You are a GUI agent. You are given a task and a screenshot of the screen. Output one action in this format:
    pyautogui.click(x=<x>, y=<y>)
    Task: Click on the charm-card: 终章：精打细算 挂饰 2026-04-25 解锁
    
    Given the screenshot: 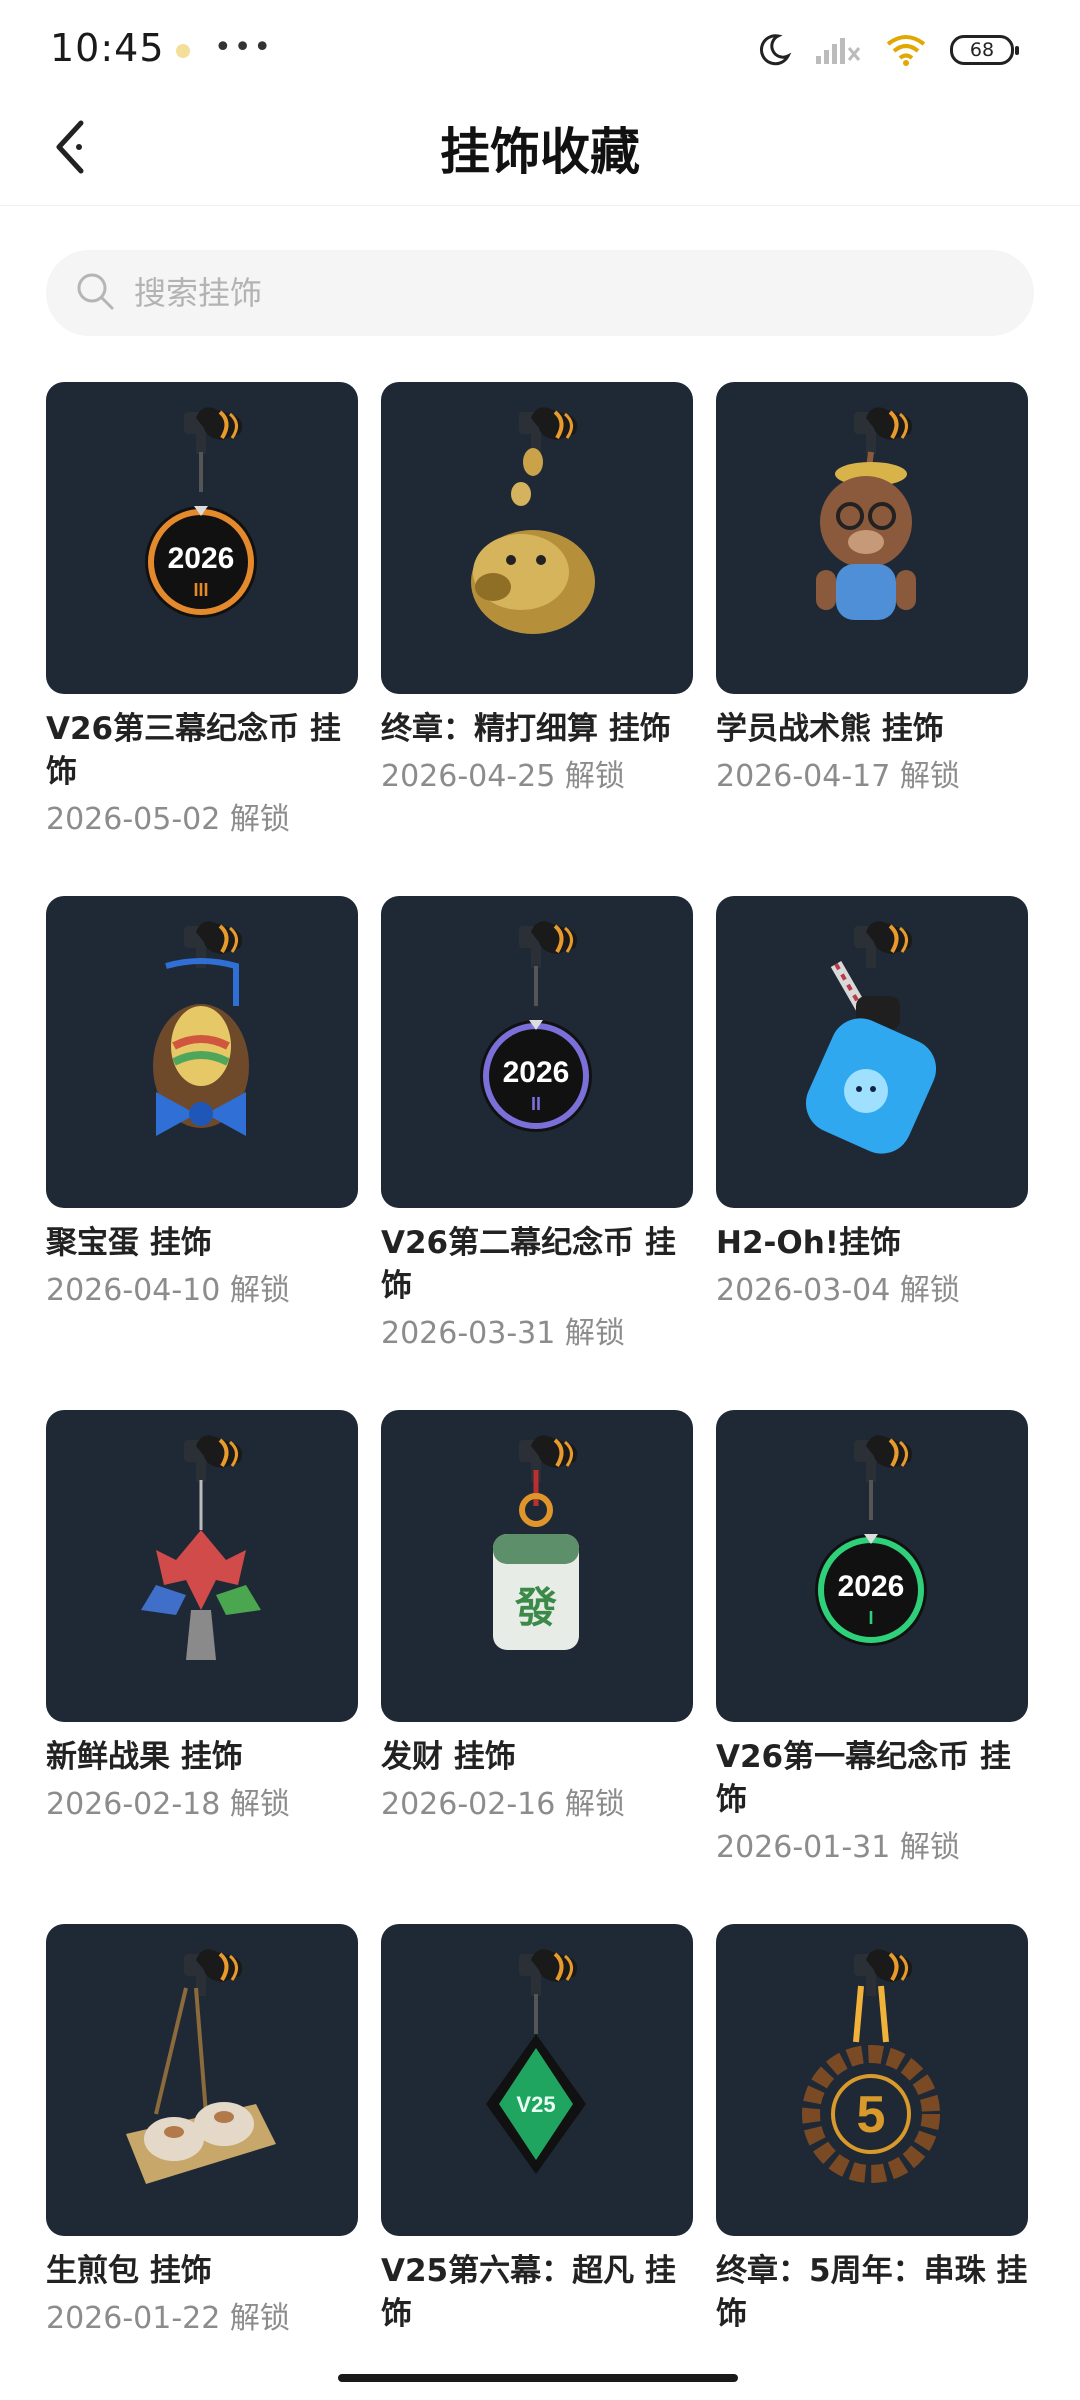 What is the action you would take?
    pyautogui.click(x=537, y=639)
    